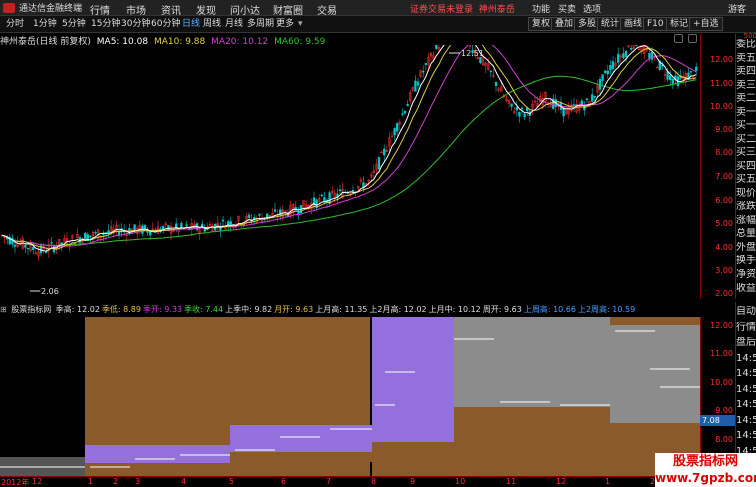 The image size is (756, 487). I want to click on menu-ask: 问小达, so click(245, 9).